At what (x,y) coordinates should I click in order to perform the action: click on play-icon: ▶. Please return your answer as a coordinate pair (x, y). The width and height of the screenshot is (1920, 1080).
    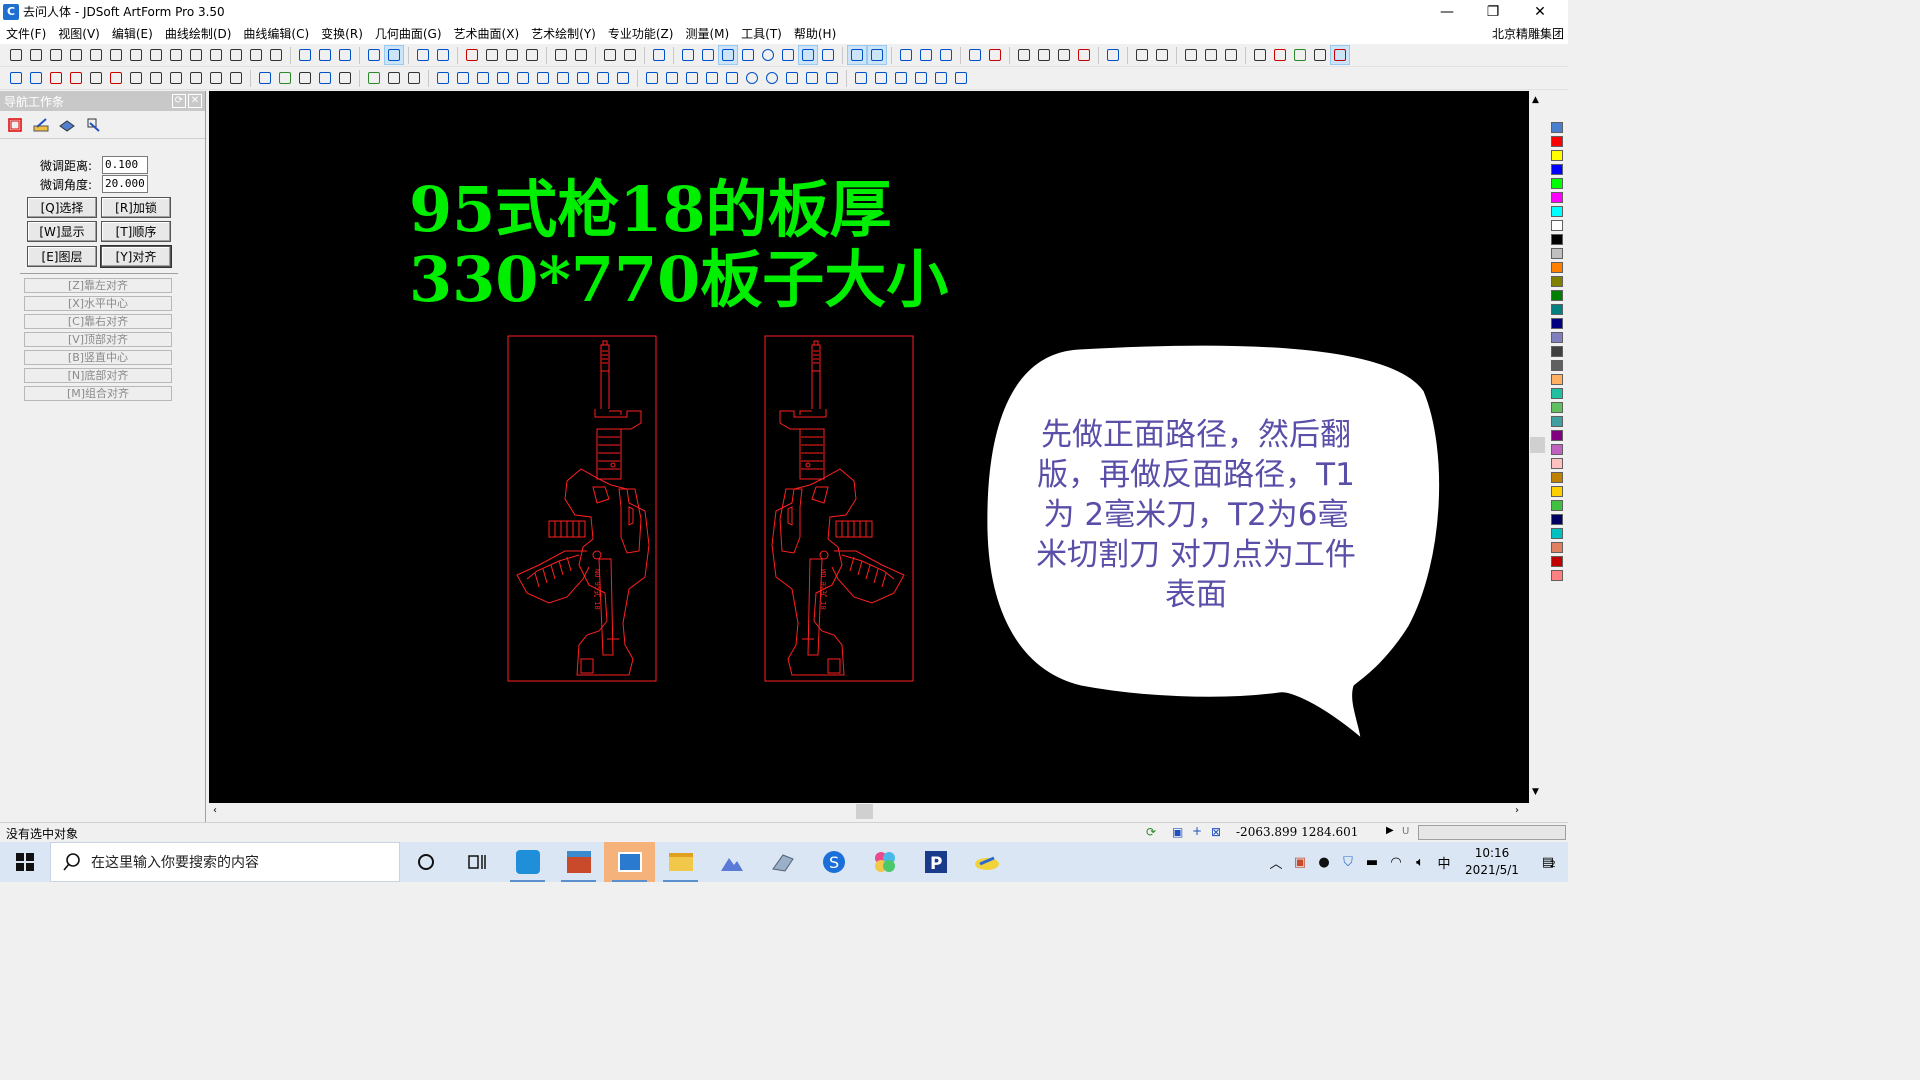
    Looking at the image, I should click on (1390, 830).